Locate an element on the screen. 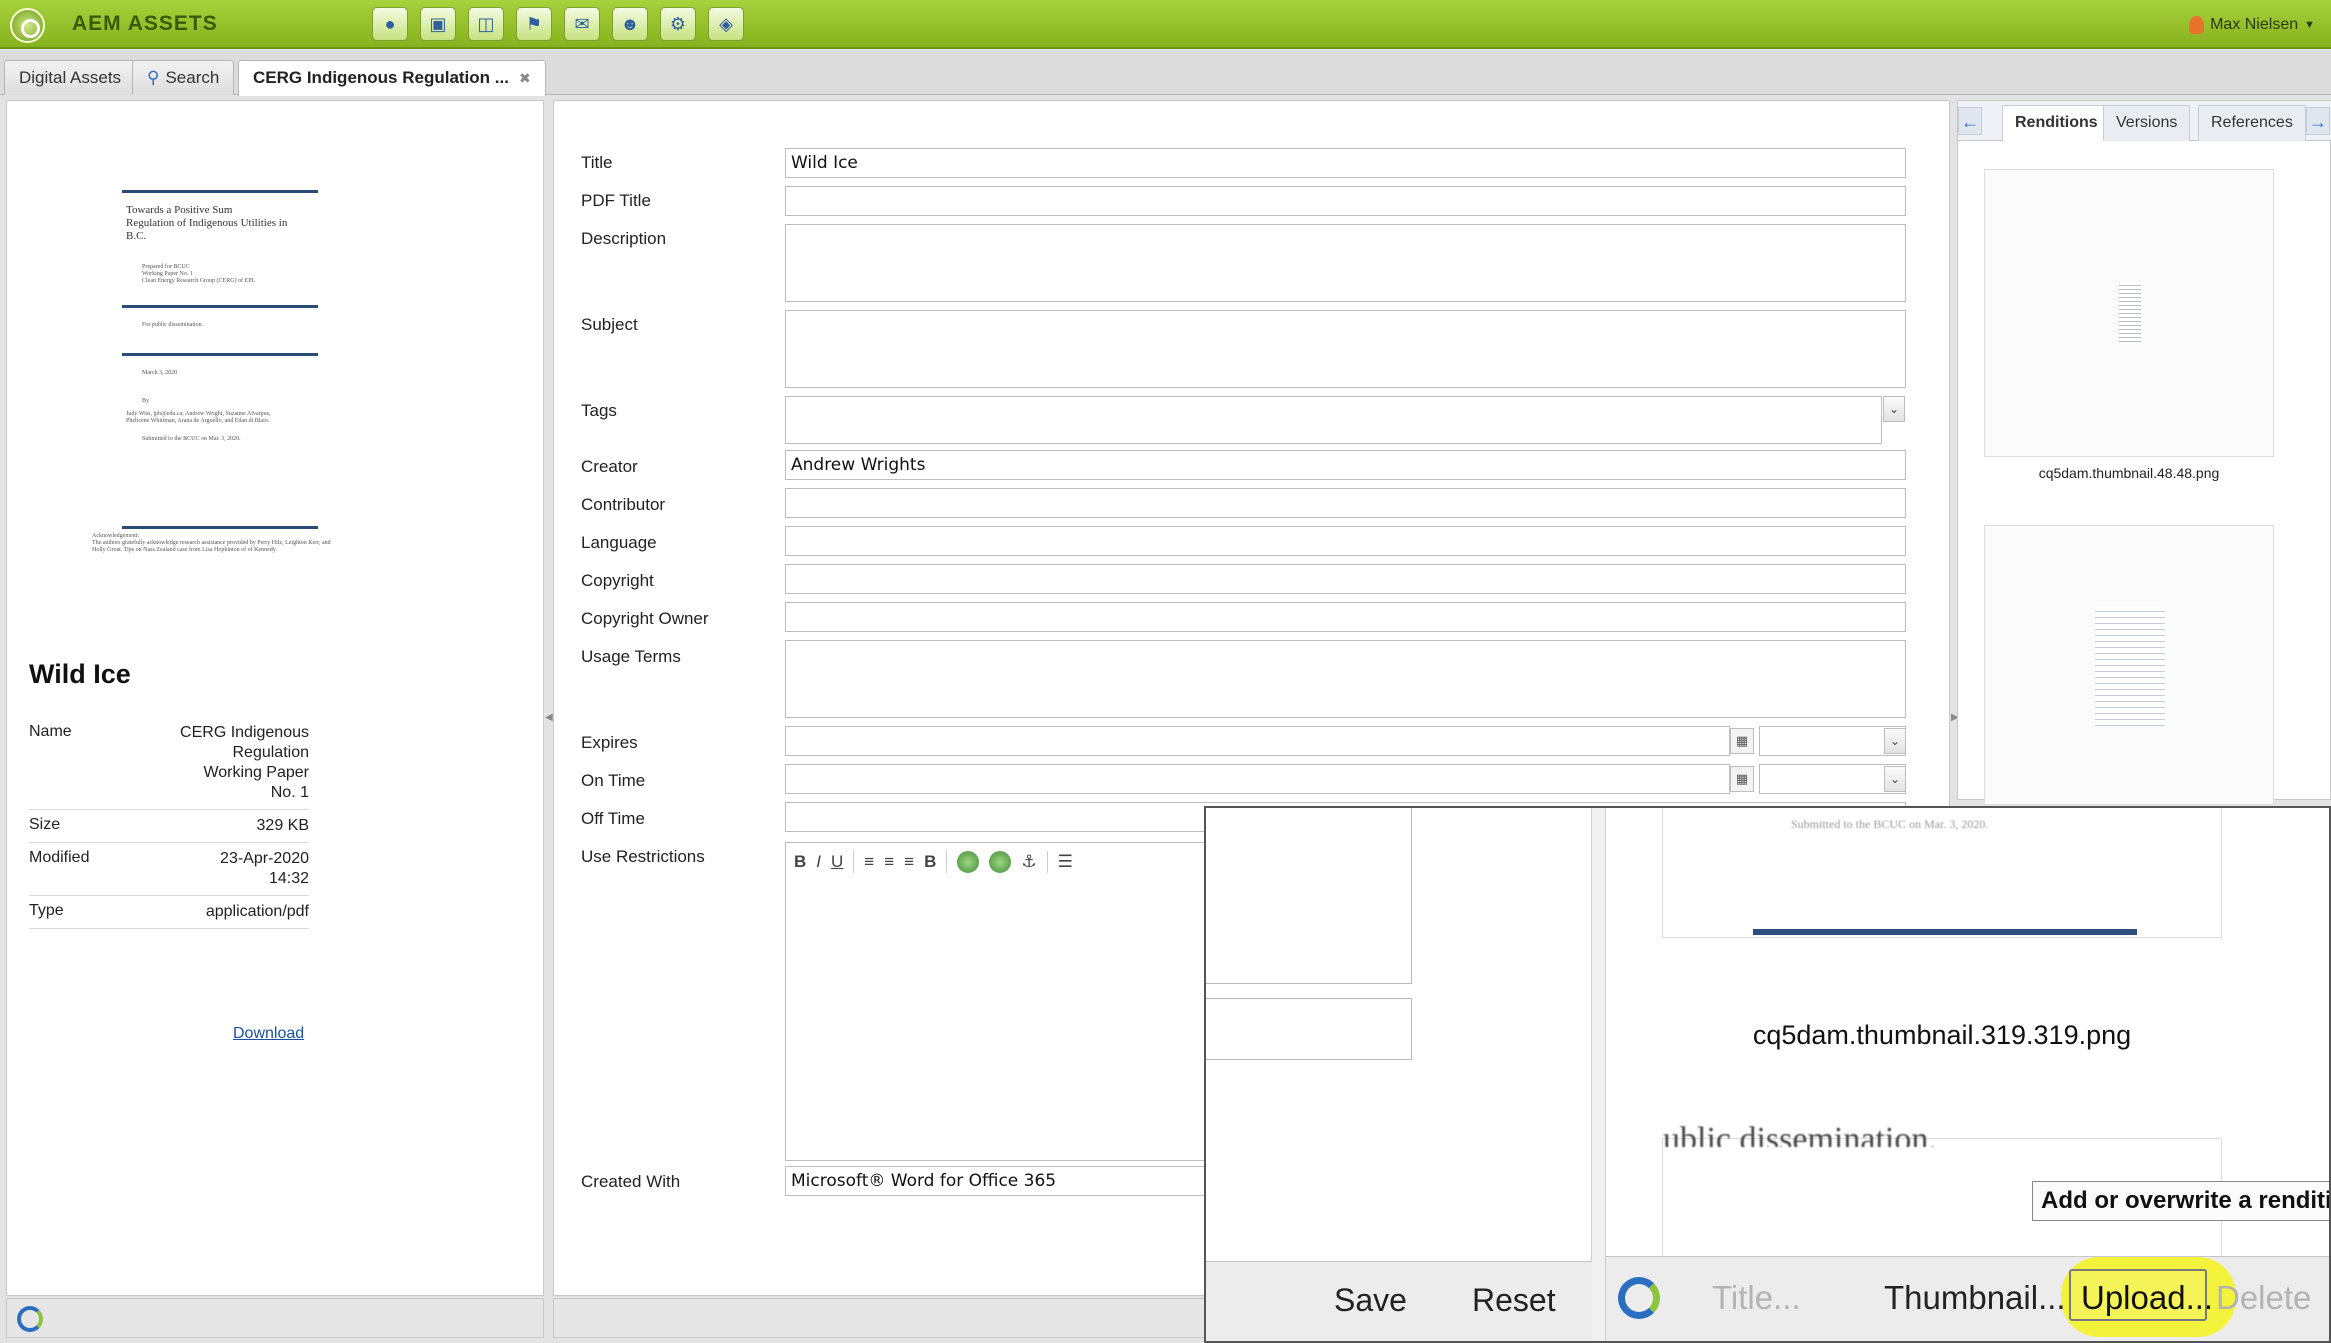 The image size is (2331, 1343). chevron-down-icon: ▼ is located at coordinates (2309, 25).